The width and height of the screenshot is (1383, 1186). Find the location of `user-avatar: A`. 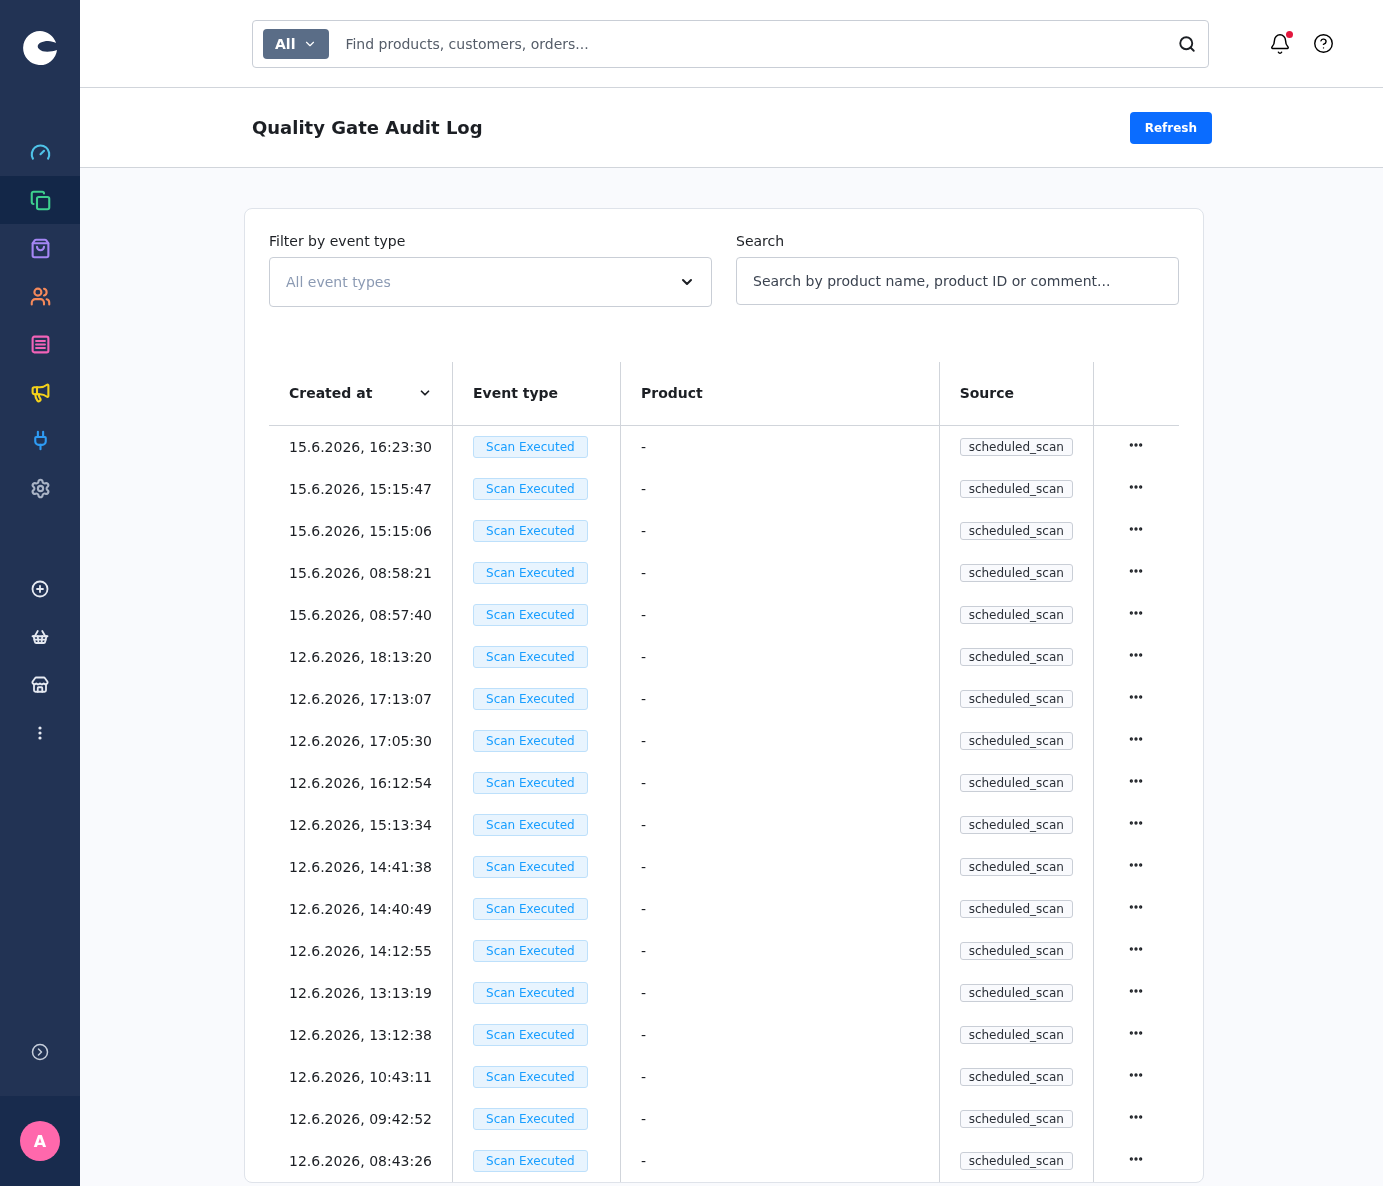

user-avatar: A is located at coordinates (40, 1141).